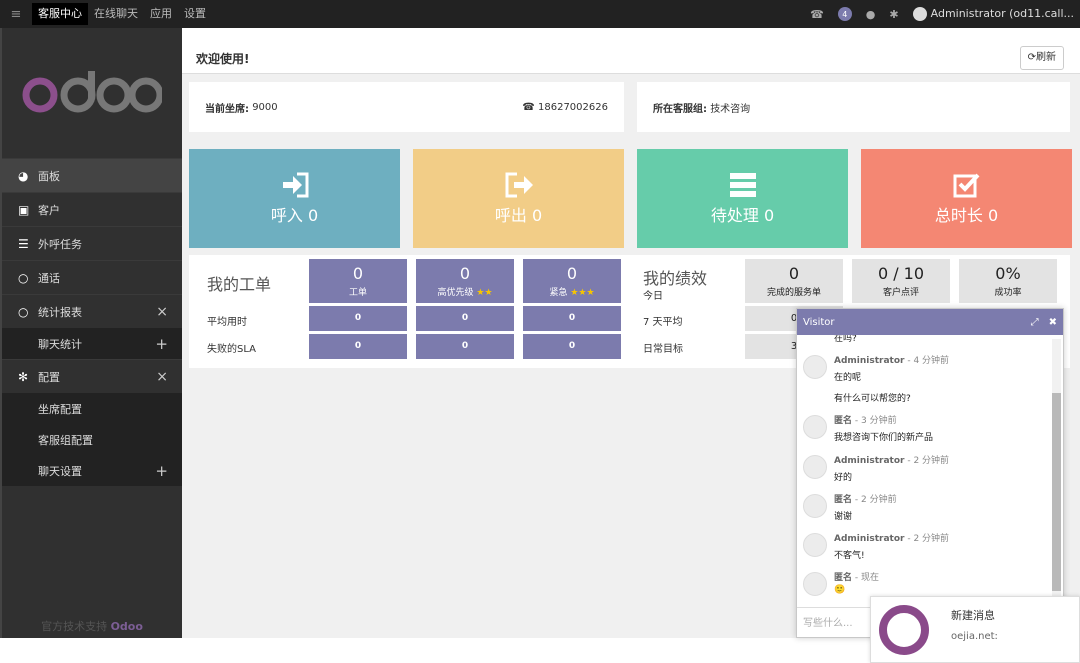 This screenshot has height=663, width=1080. I want to click on desktop-notification: 新建消息 oejia.net:, so click(975, 629).